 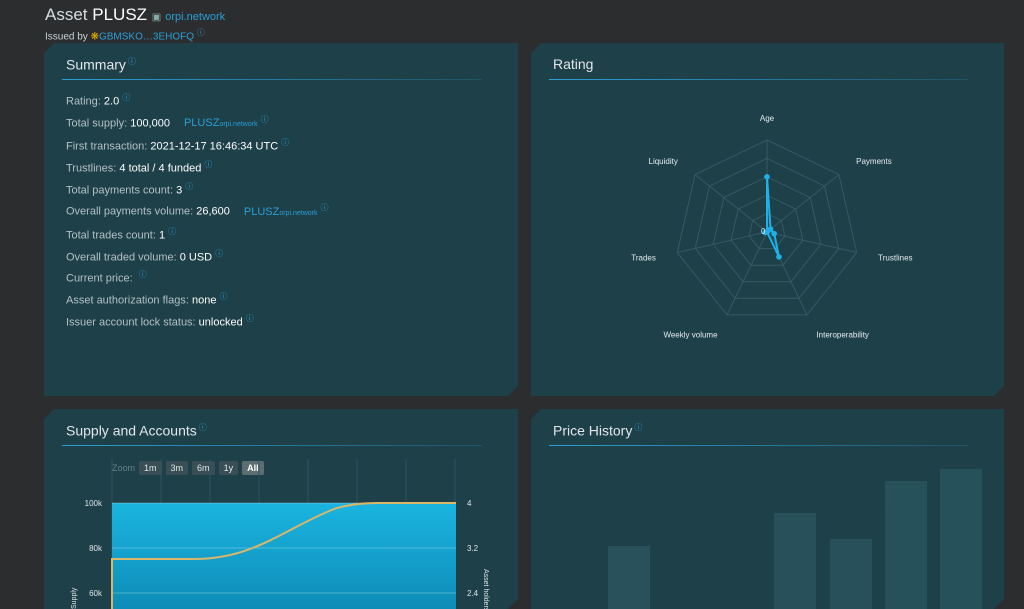 I want to click on right-axis-label: Asset holders, so click(x=485, y=589).